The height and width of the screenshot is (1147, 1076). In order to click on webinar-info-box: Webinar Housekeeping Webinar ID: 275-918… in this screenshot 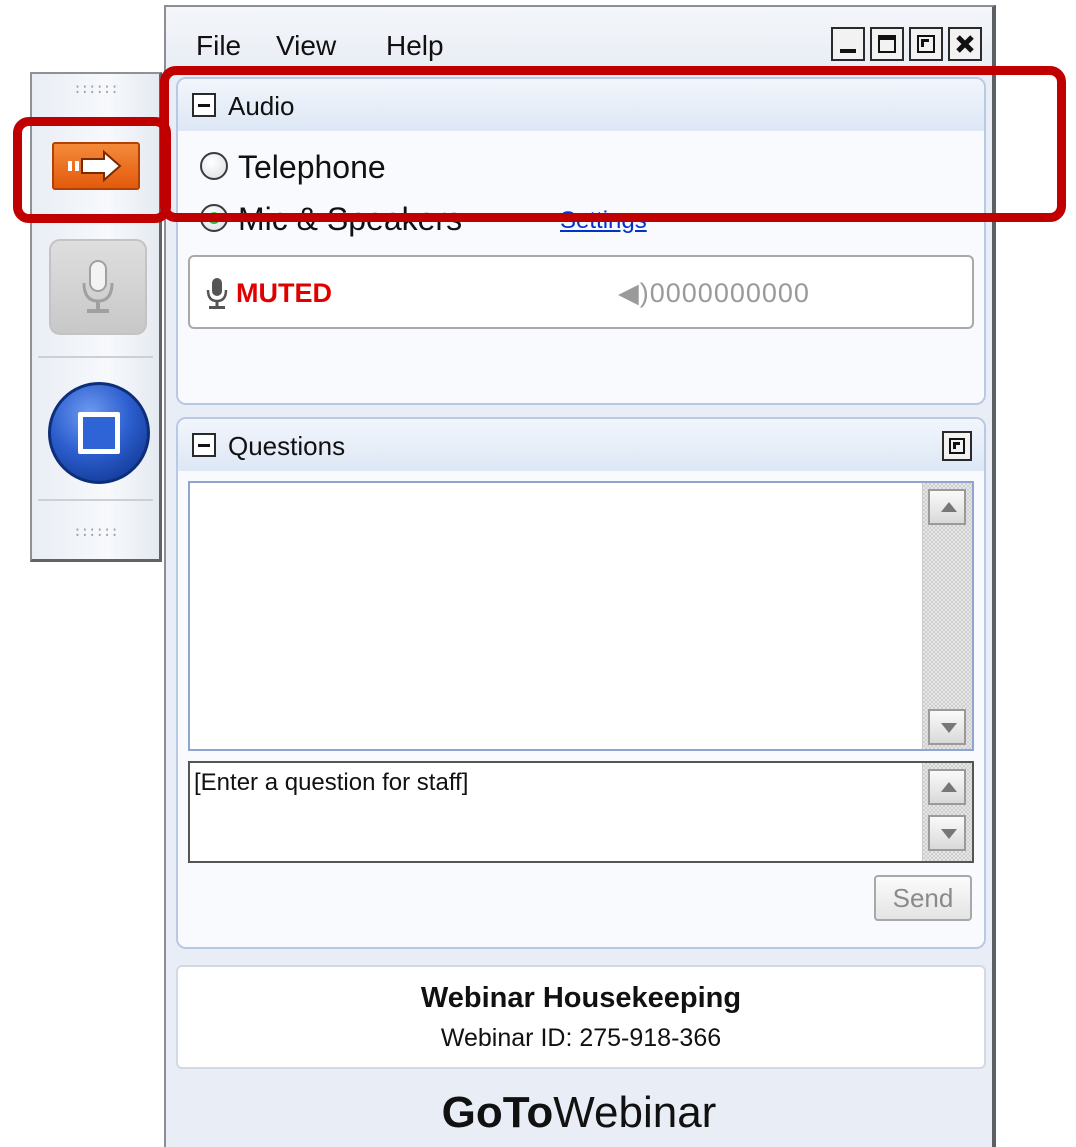, I will do `click(581, 1017)`.